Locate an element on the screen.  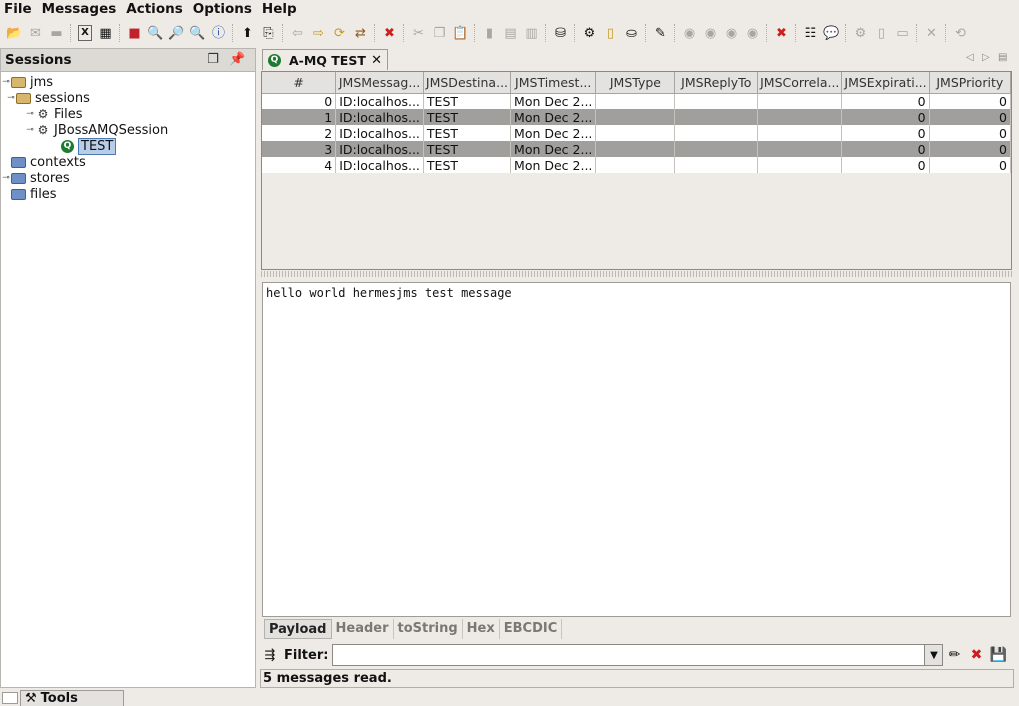
tab-scroll-right-icon: ▷ is located at coordinates (986, 57).